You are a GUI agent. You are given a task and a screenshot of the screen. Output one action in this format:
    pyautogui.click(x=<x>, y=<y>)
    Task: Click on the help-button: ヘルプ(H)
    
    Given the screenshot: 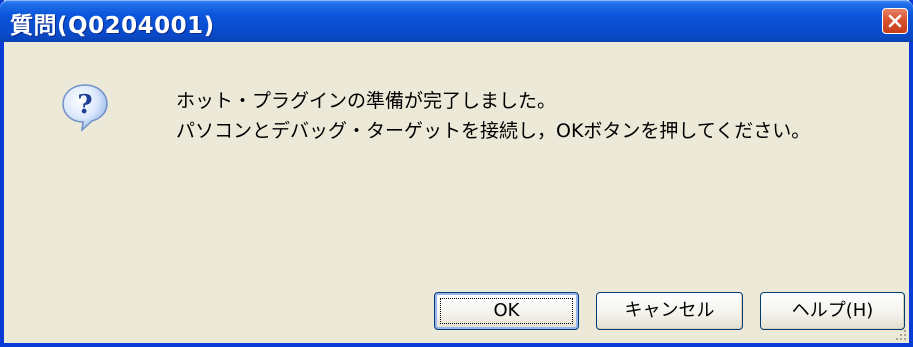 What is the action you would take?
    pyautogui.click(x=832, y=311)
    